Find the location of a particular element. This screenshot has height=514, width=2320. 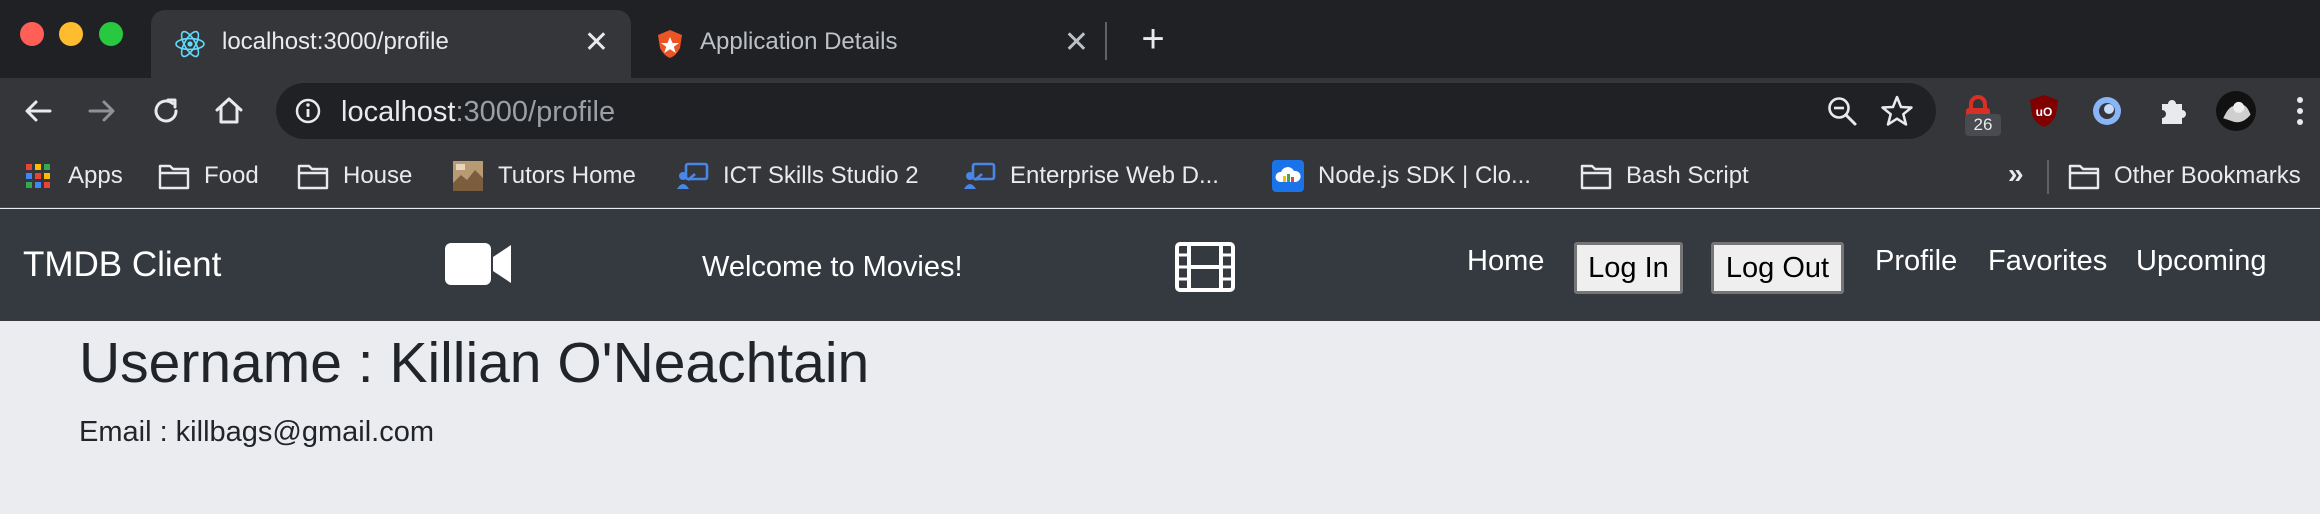

bookmark-other: Other Bookmarks is located at coordinates (2184, 176).